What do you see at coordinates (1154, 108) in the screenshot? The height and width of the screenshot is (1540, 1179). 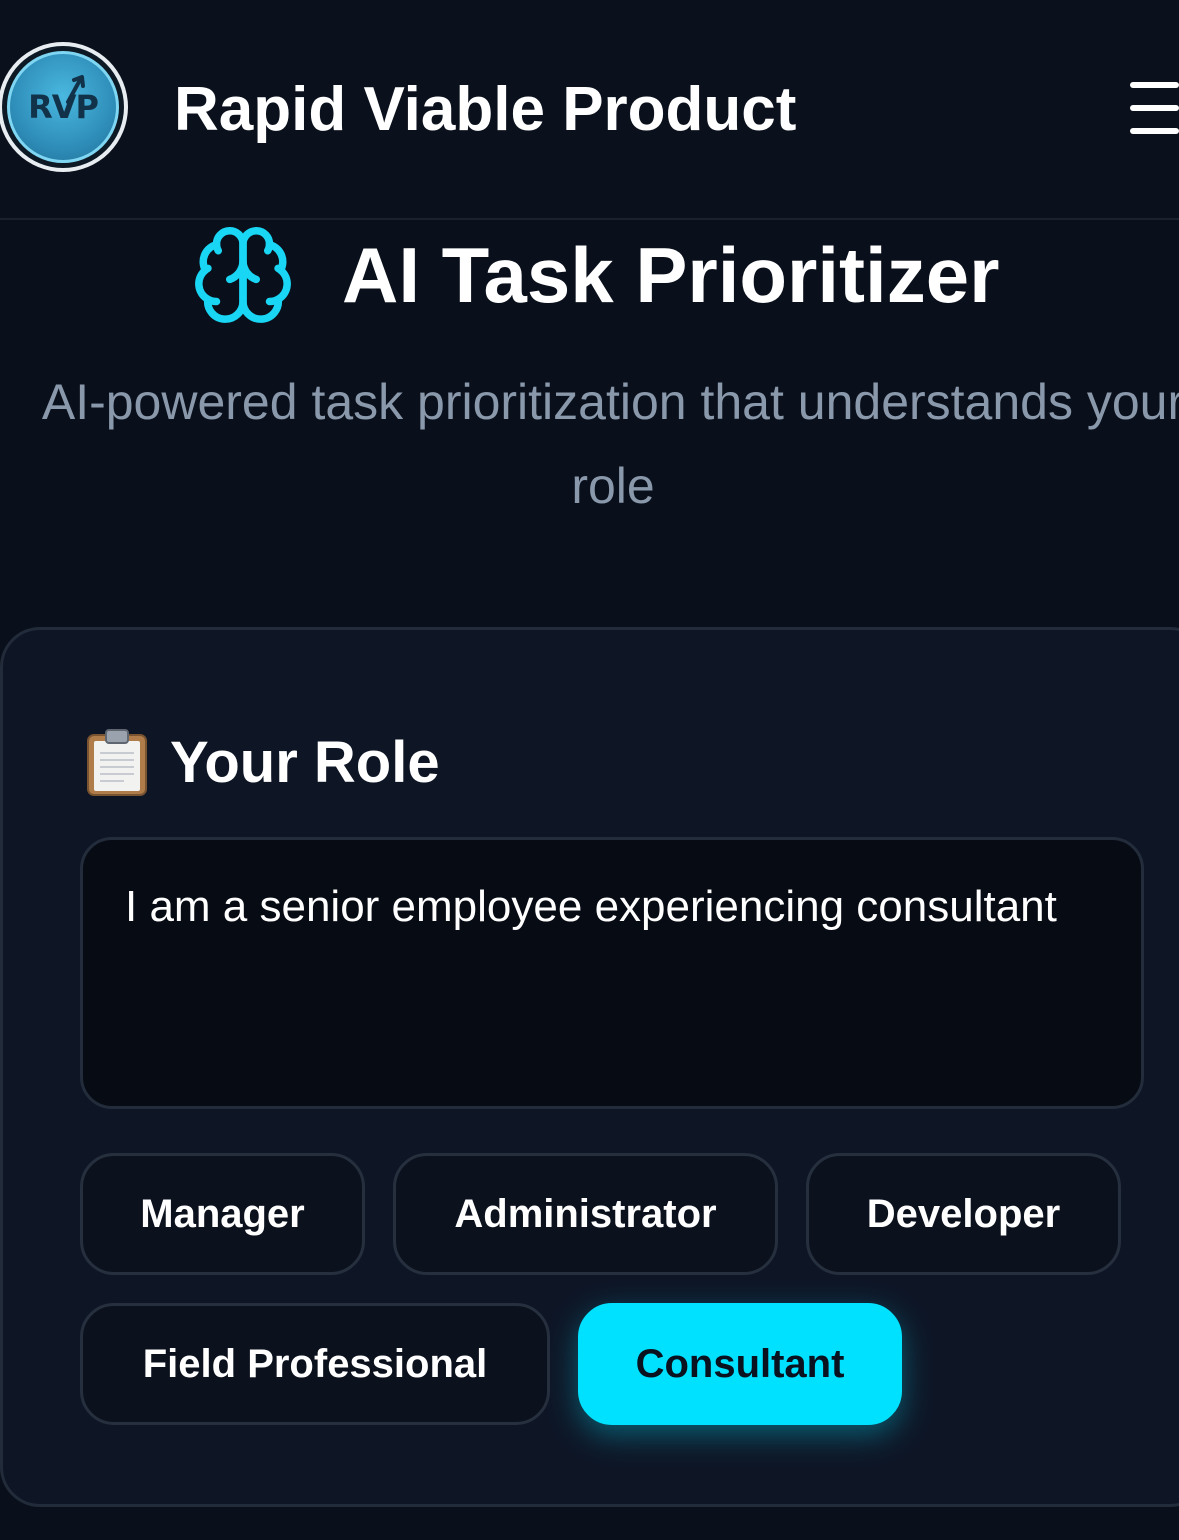 I see `hamburger-menu-icon` at bounding box center [1154, 108].